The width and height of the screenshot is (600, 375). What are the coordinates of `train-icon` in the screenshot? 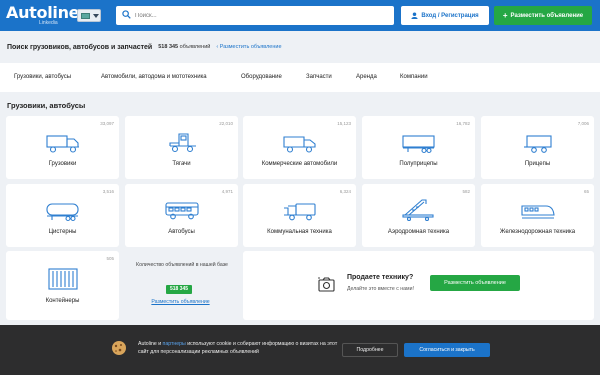 It's located at (537, 212).